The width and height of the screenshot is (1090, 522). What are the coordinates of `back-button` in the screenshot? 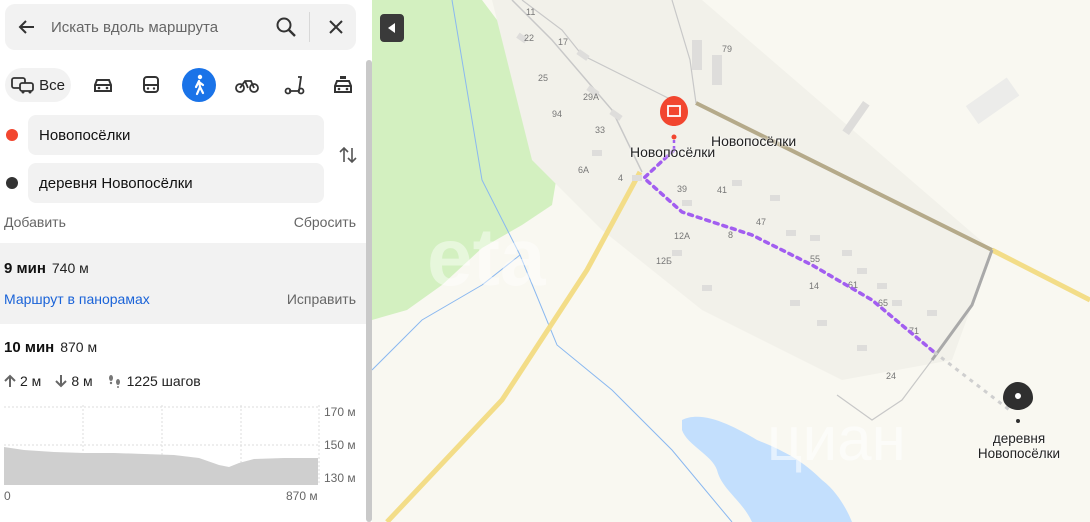 It's located at (27, 27).